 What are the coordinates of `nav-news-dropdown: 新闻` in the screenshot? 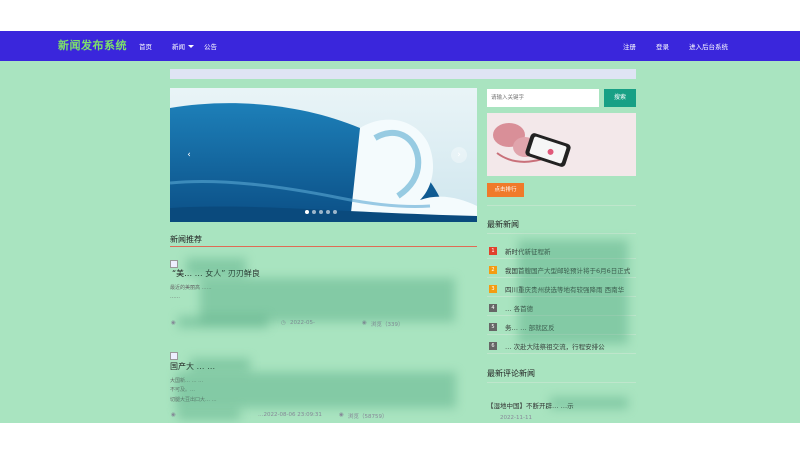 It's located at (183, 46).